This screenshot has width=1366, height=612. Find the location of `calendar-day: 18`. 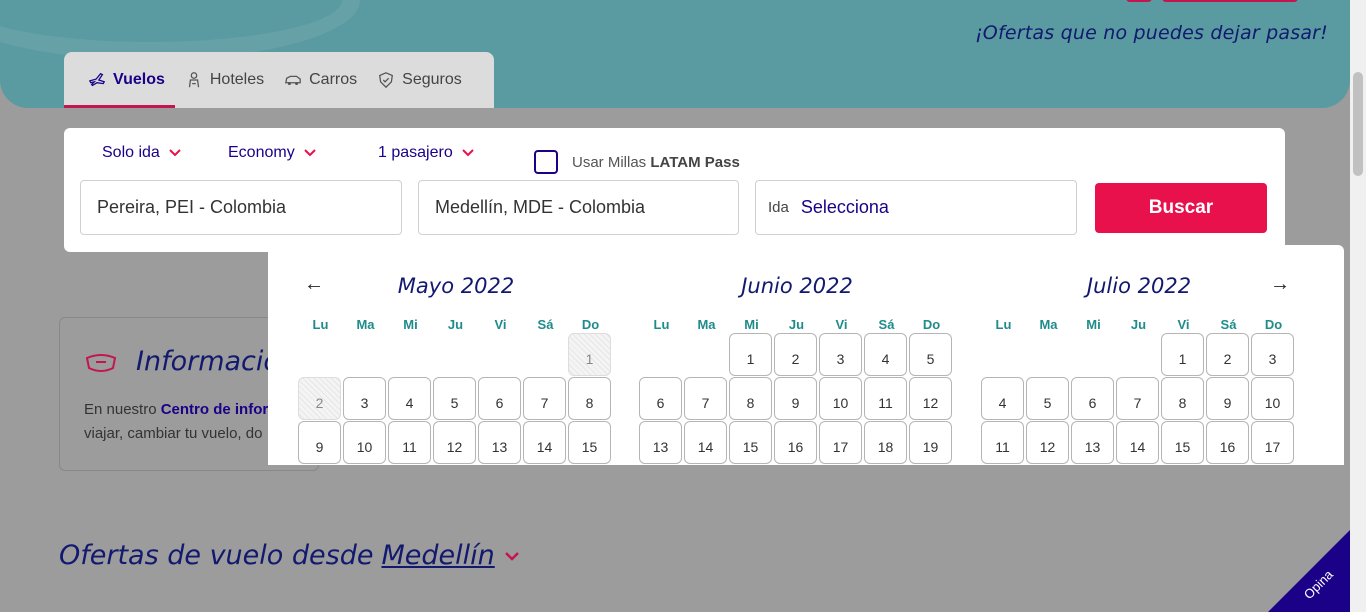

calendar-day: 18 is located at coordinates (885, 442).